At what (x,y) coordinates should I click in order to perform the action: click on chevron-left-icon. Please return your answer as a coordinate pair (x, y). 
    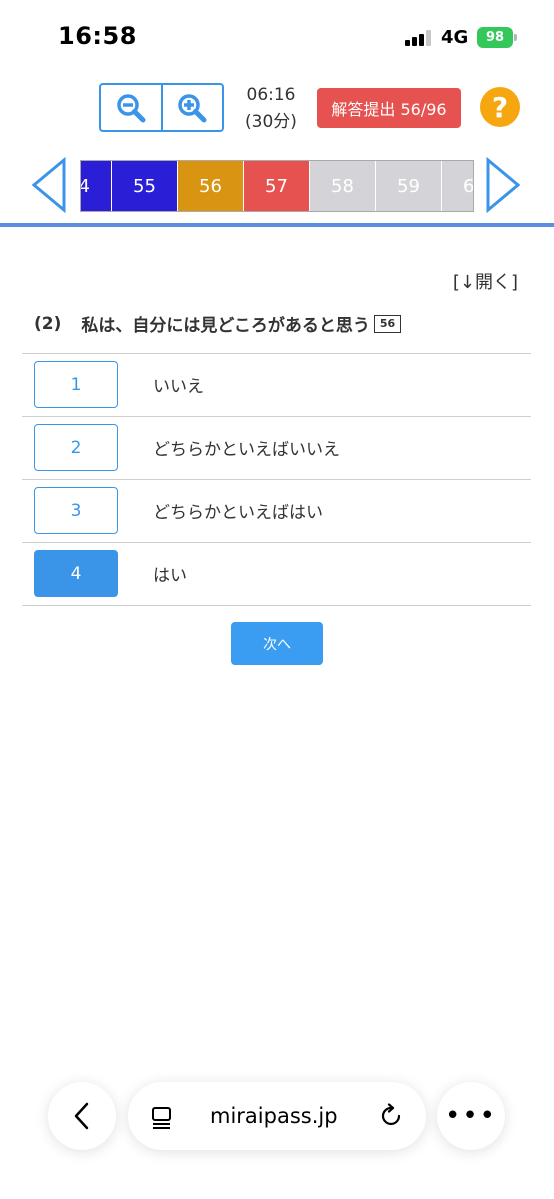
    Looking at the image, I should click on (81, 1116).